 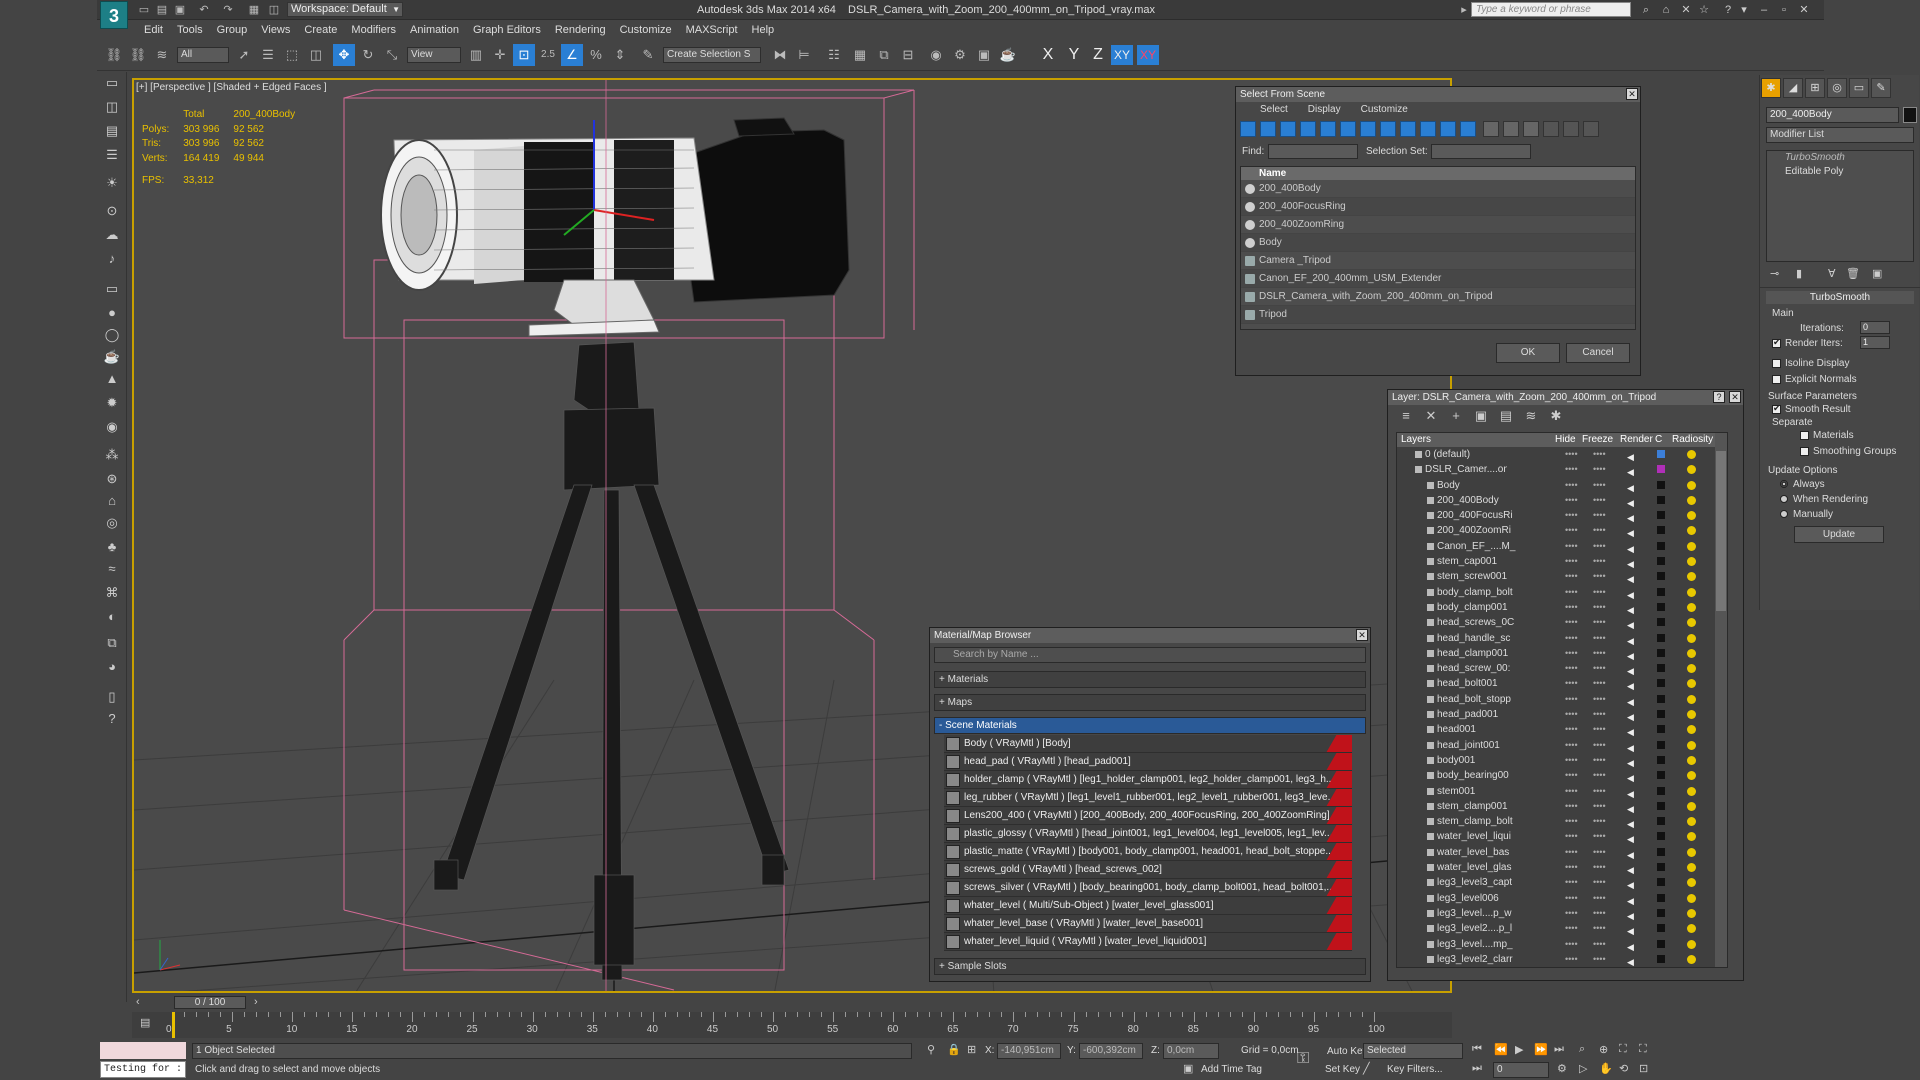 I want to click on z-coordinate: 0,0cm, so click(x=1191, y=1051).